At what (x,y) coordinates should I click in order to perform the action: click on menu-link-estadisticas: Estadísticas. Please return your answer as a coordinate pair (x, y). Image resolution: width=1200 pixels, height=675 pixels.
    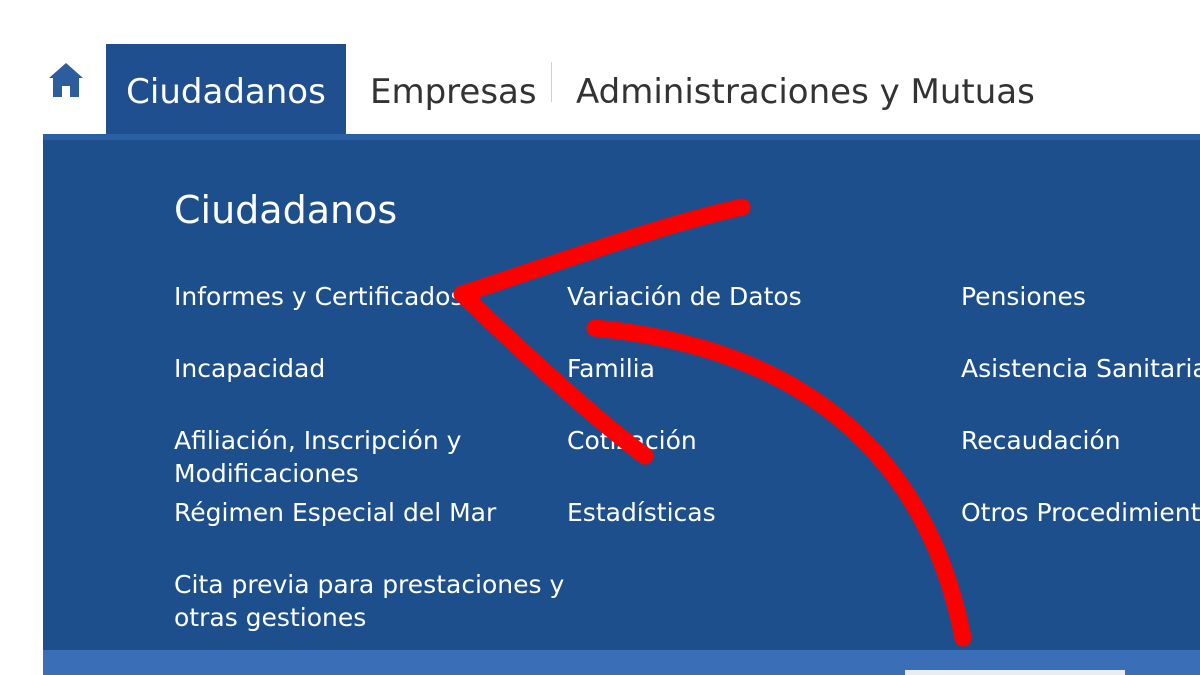
    Looking at the image, I should click on (641, 512).